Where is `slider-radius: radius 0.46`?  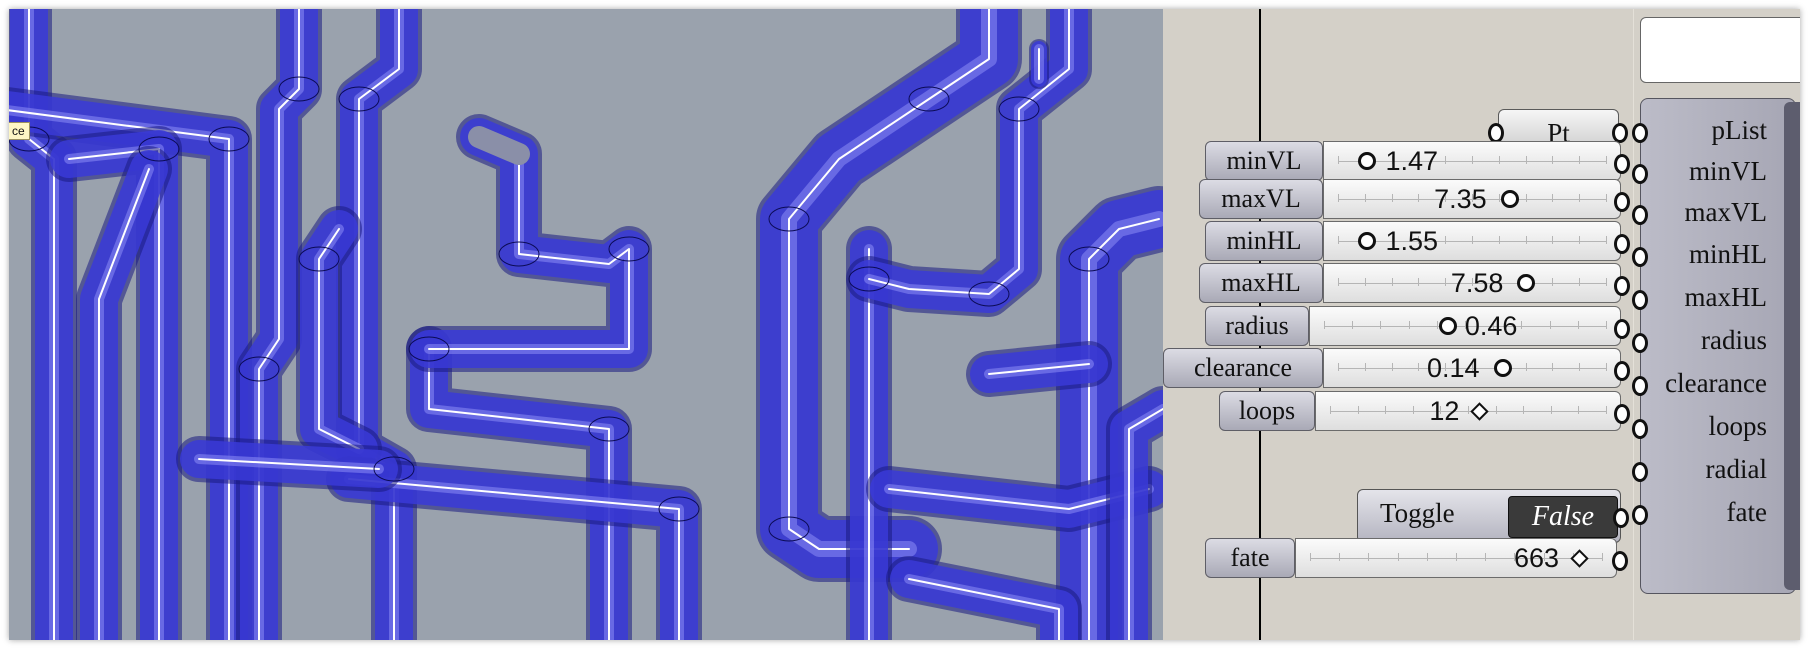 slider-radius: radius 0.46 is located at coordinates (1396, 326).